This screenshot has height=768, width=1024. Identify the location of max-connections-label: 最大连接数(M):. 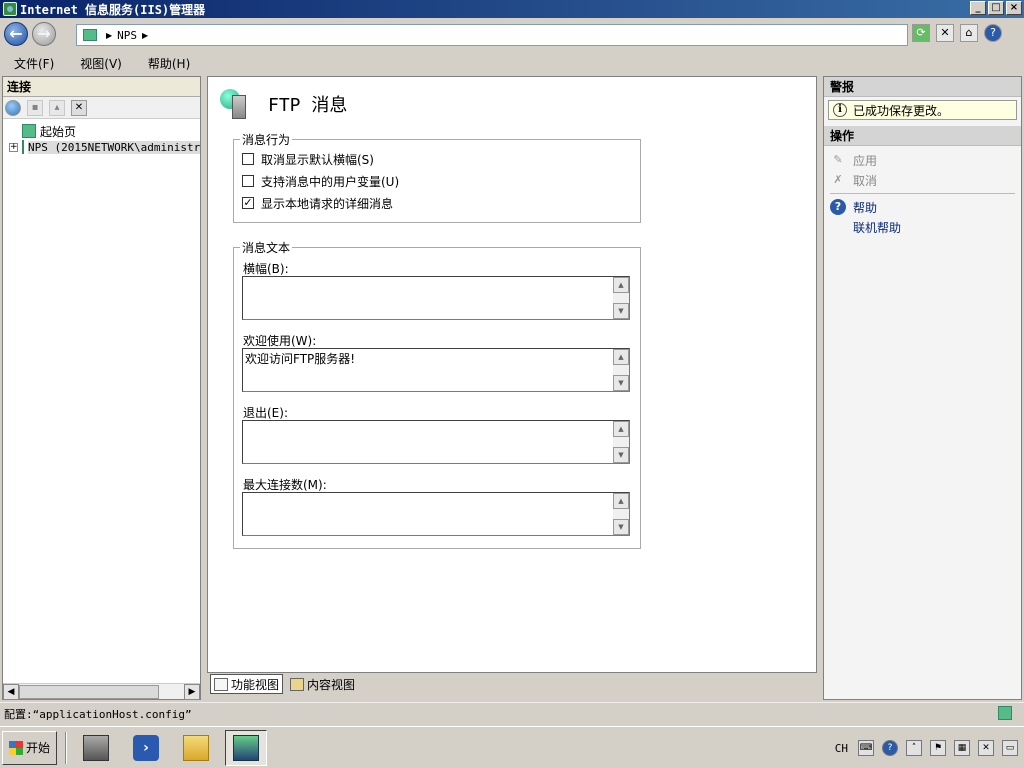
(285, 485).